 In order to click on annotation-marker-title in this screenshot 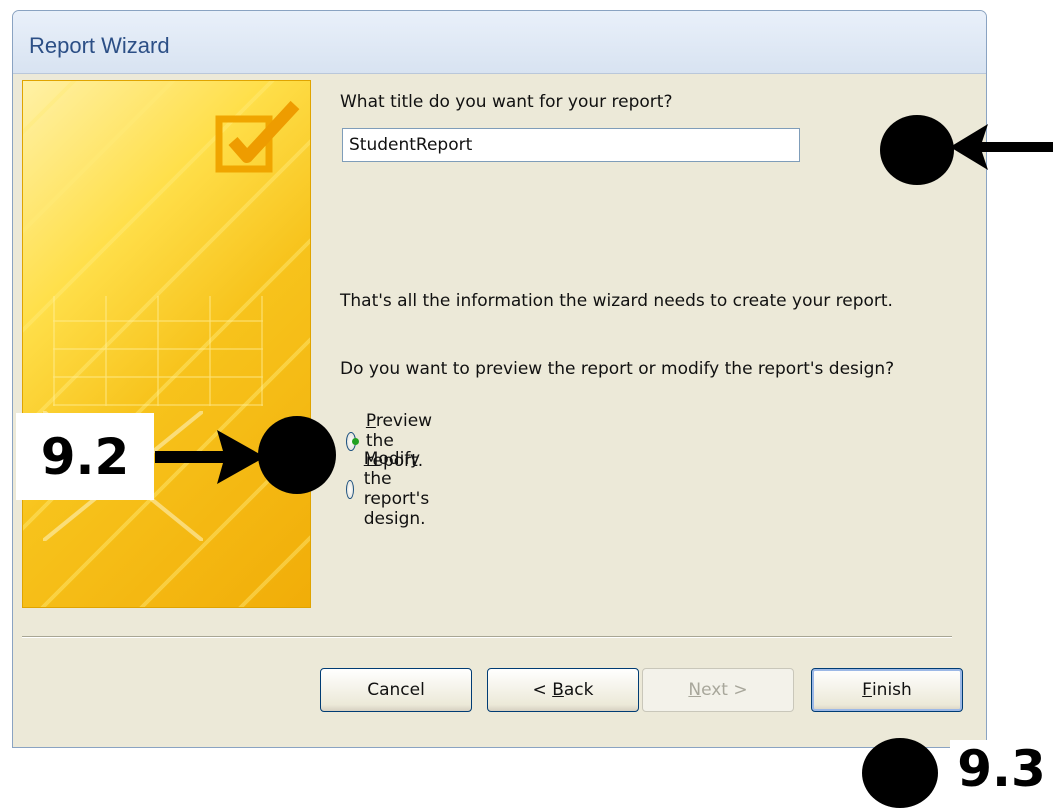, I will do `click(917, 150)`.